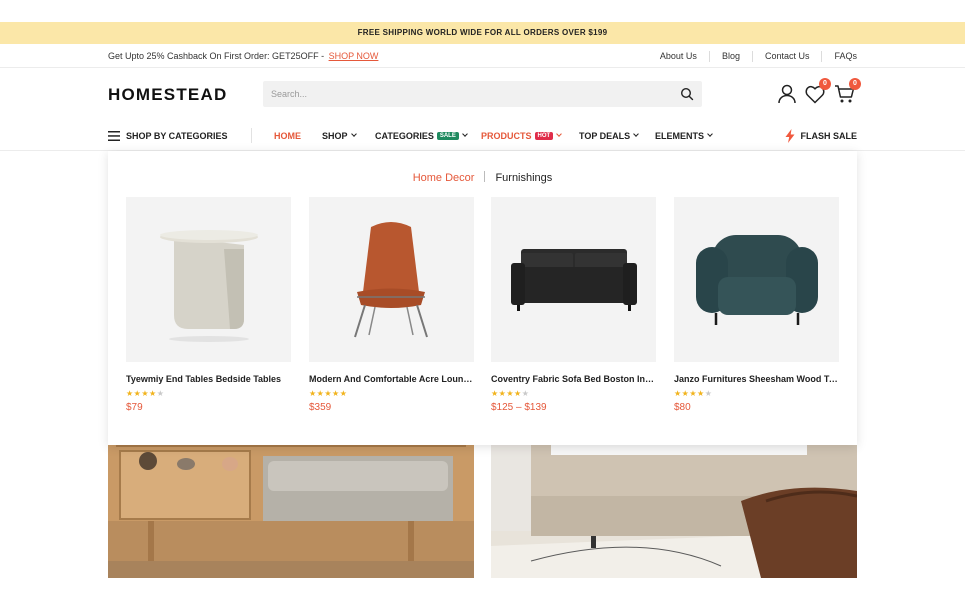 The width and height of the screenshot is (965, 600). What do you see at coordinates (167, 95) in the screenshot?
I see `logo: HOMESTEAD` at bounding box center [167, 95].